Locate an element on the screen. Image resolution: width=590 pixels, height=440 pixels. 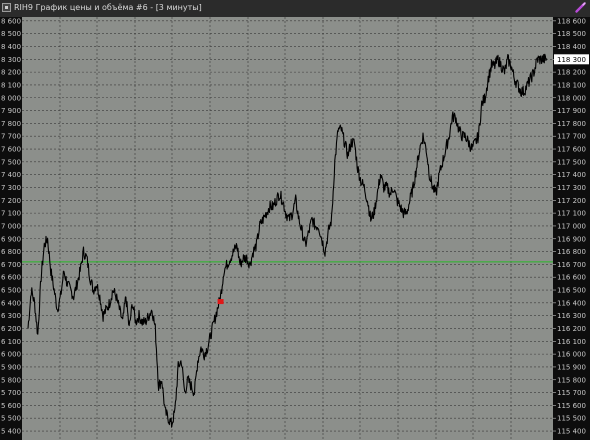
right-axis-tick-label: 116 700 is located at coordinates (571, 265).